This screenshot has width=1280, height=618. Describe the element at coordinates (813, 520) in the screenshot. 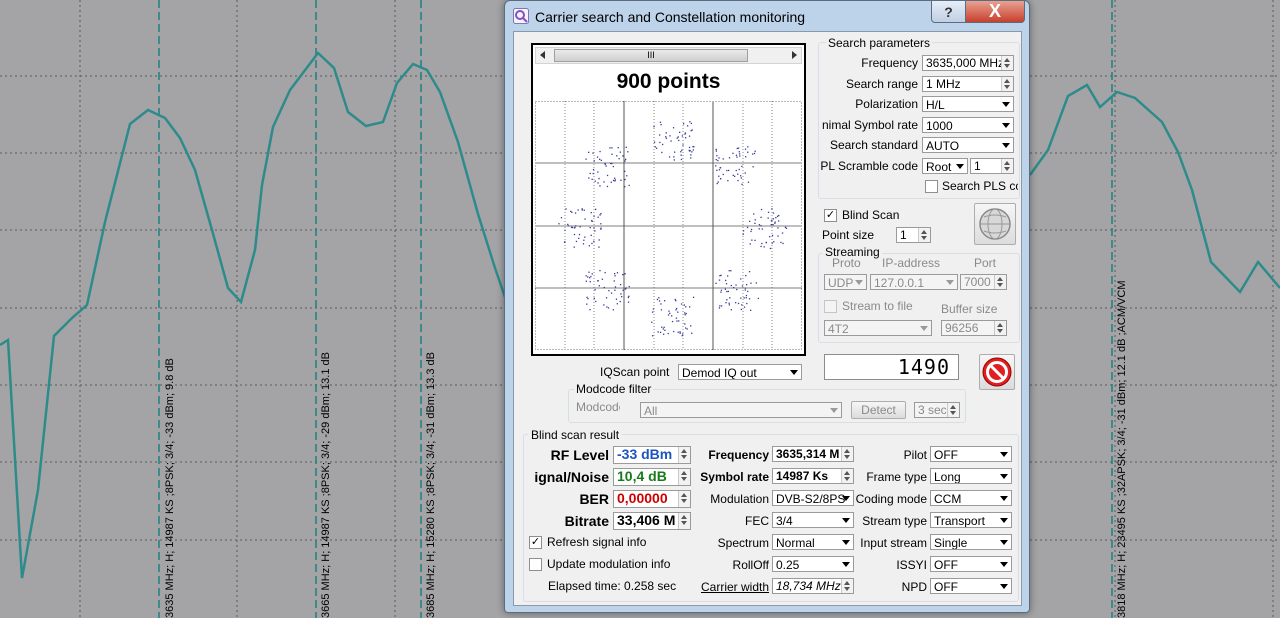

I see `fec-select: 3/4` at that location.